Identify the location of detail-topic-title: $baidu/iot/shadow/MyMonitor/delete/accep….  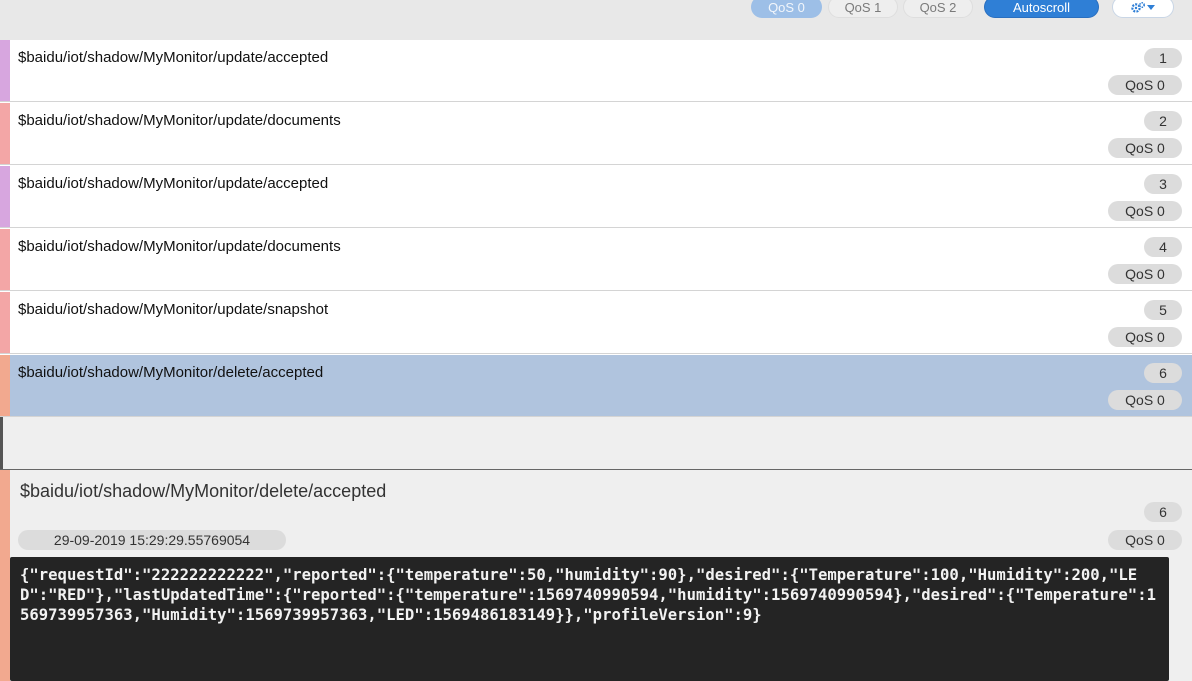
(203, 491).